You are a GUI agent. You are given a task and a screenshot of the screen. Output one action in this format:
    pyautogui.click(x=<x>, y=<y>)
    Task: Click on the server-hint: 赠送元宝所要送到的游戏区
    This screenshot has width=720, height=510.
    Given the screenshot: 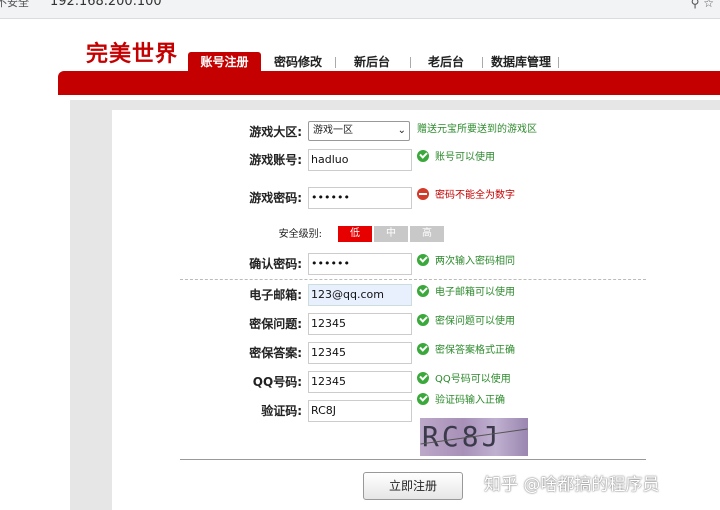 What is the action you would take?
    pyautogui.click(x=477, y=129)
    